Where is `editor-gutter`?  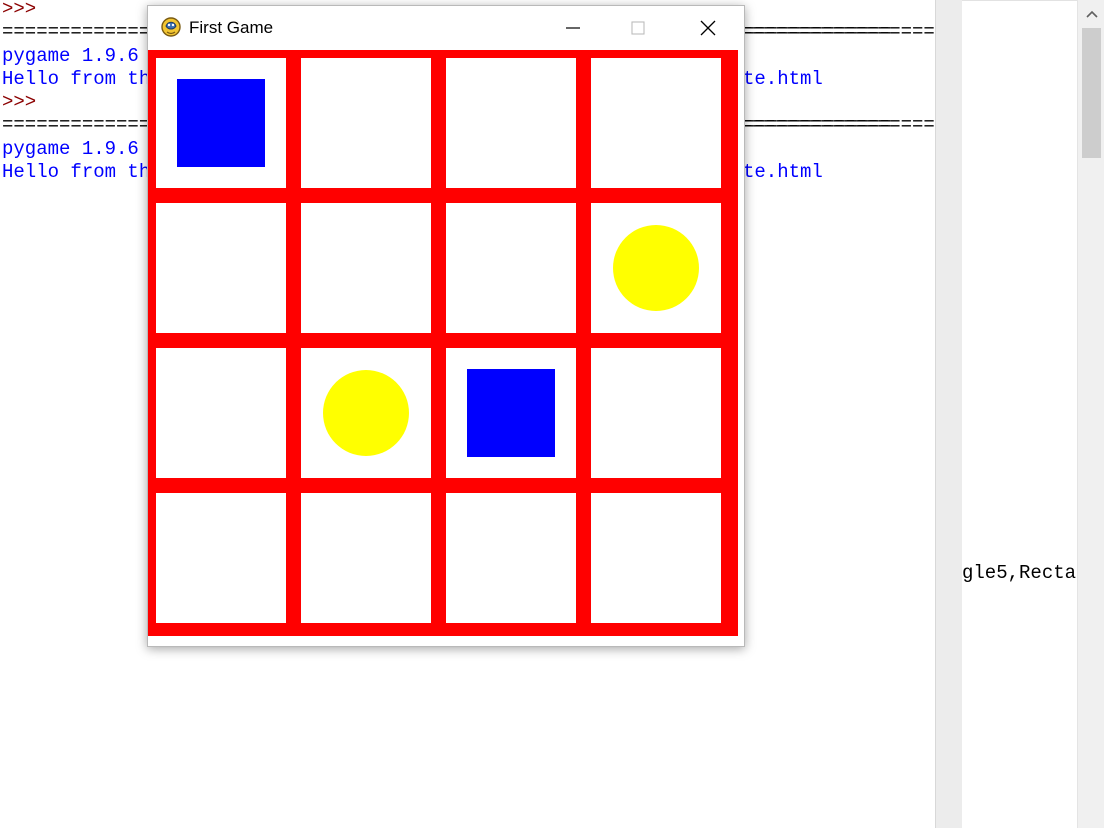
editor-gutter is located at coordinates (949, 414).